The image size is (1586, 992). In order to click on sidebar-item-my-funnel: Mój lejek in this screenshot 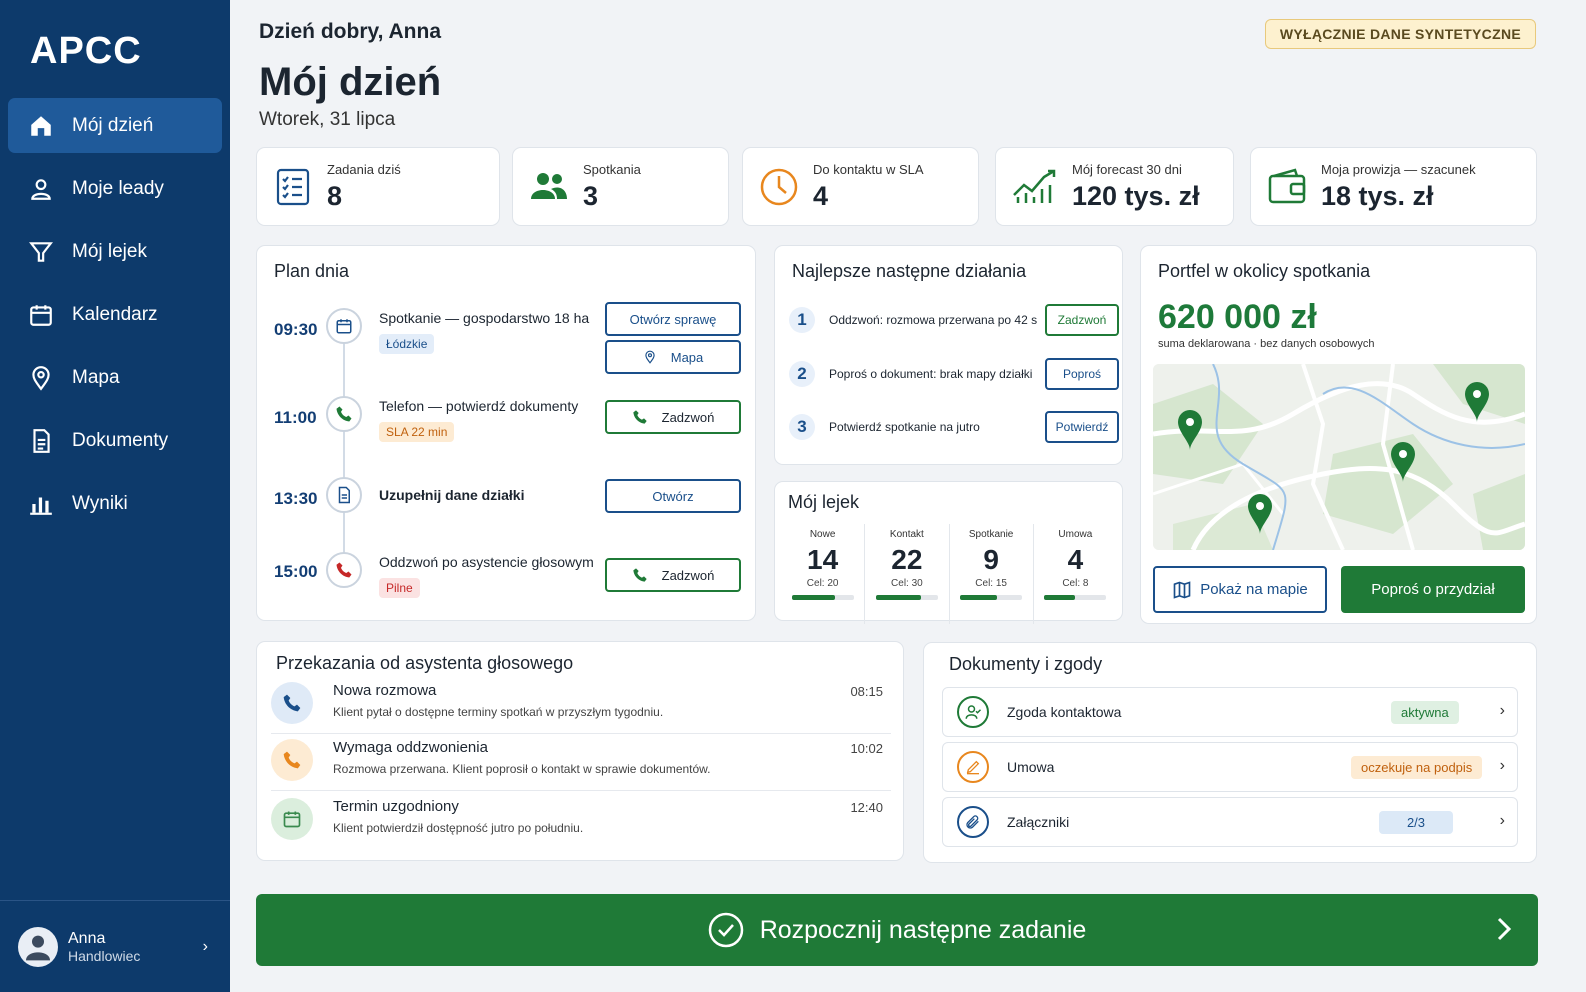, I will do `click(115, 251)`.